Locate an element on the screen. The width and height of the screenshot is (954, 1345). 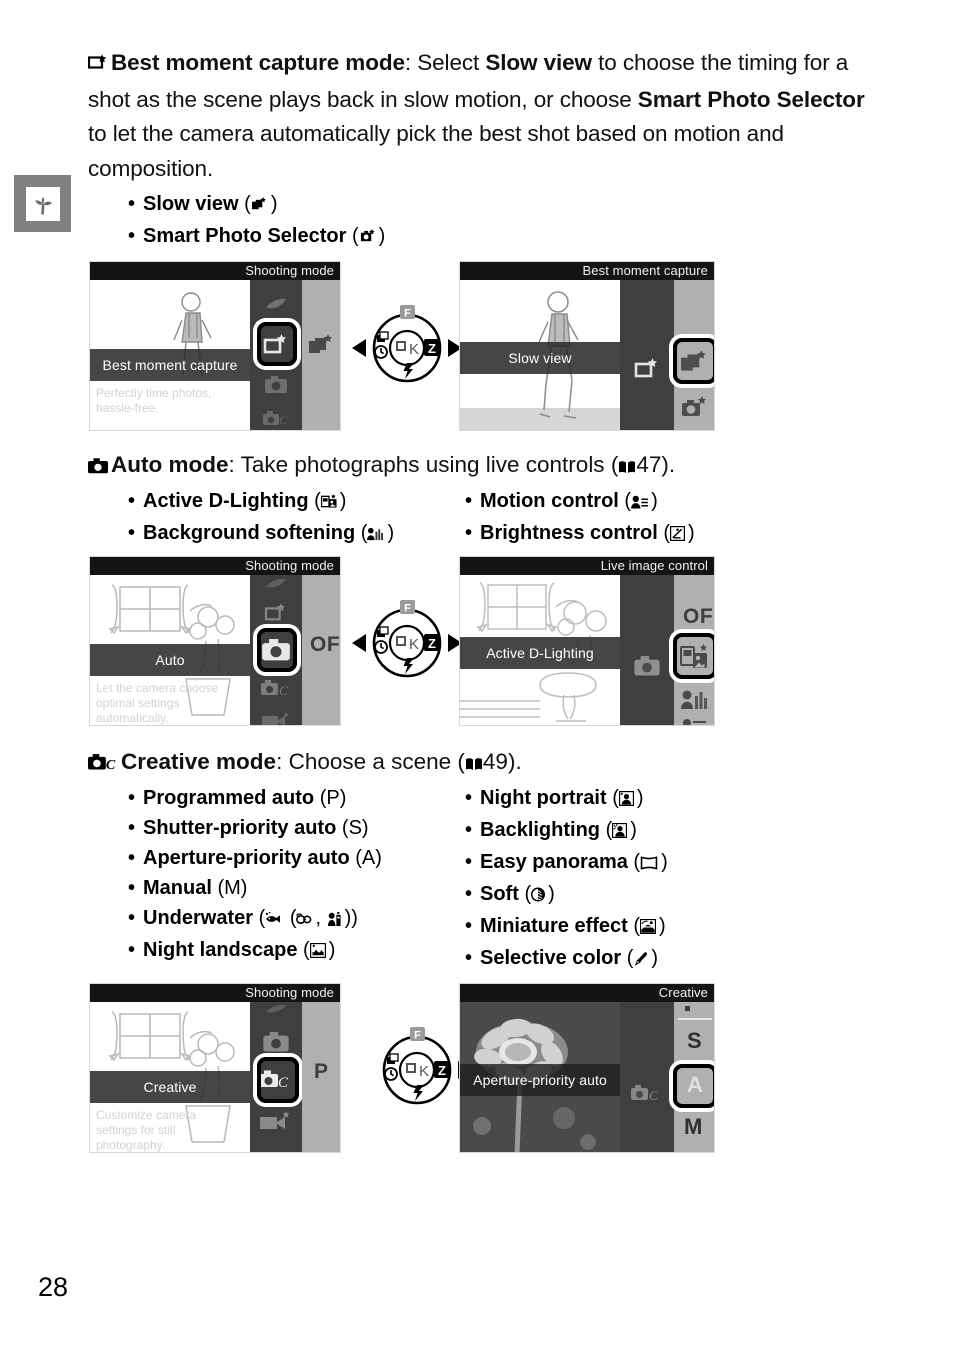
exposure-mode-m: M is located at coordinates (693, 1127).